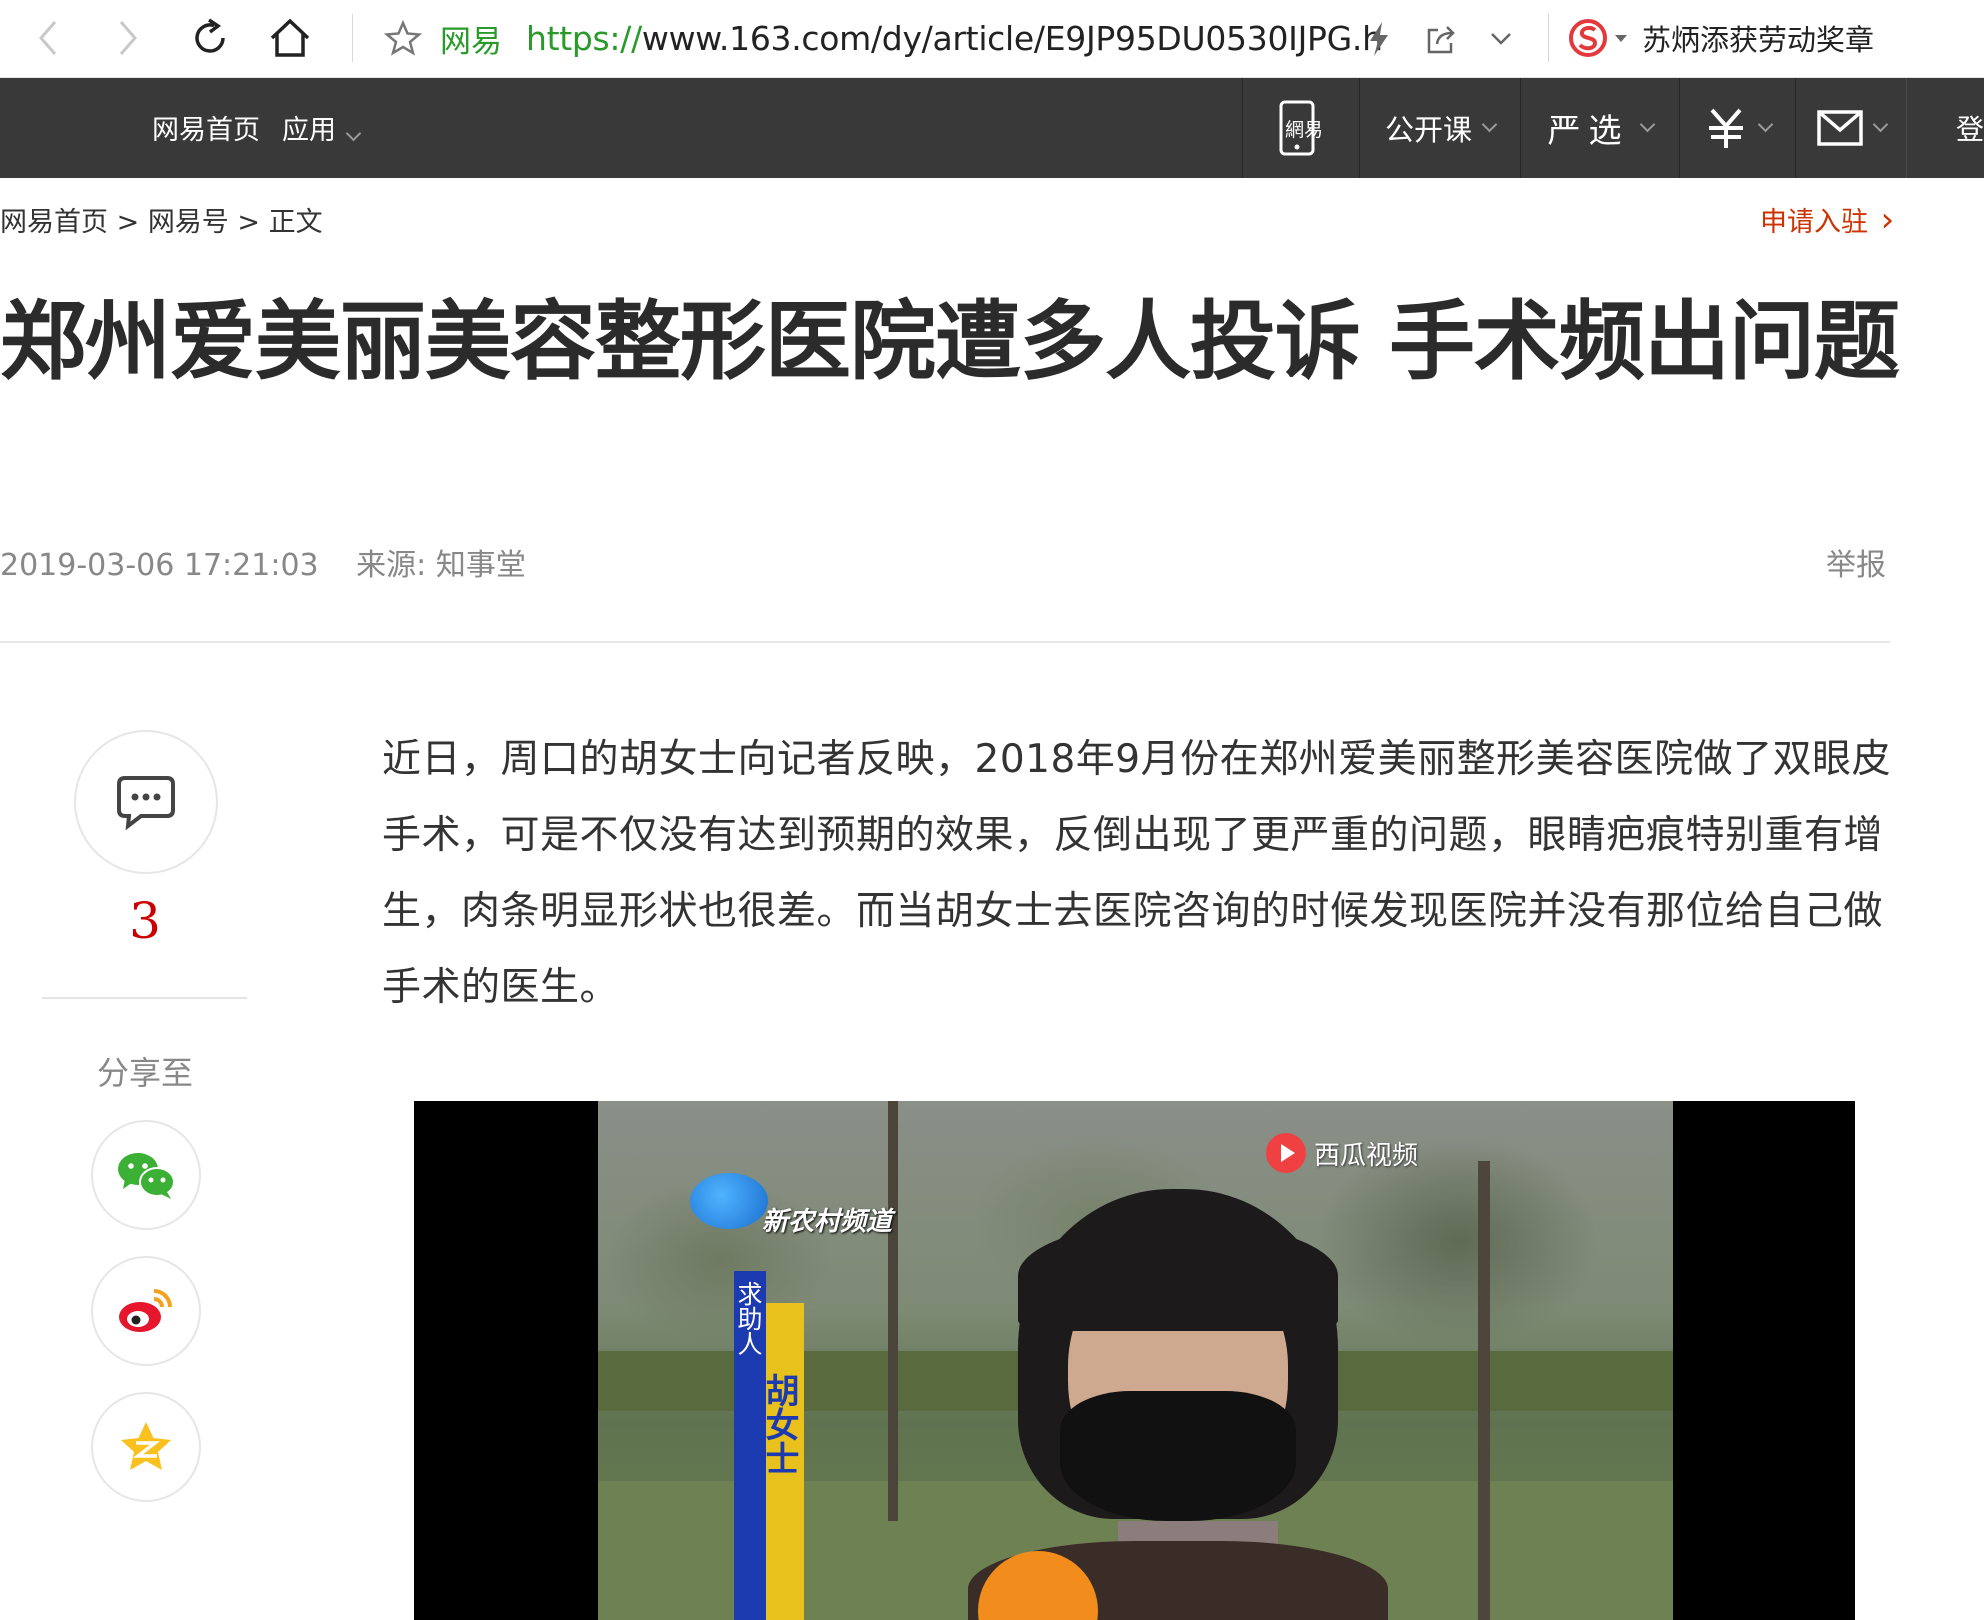 The height and width of the screenshot is (1620, 1984). What do you see at coordinates (403, 38) in the screenshot?
I see `bookmark-star-icon` at bounding box center [403, 38].